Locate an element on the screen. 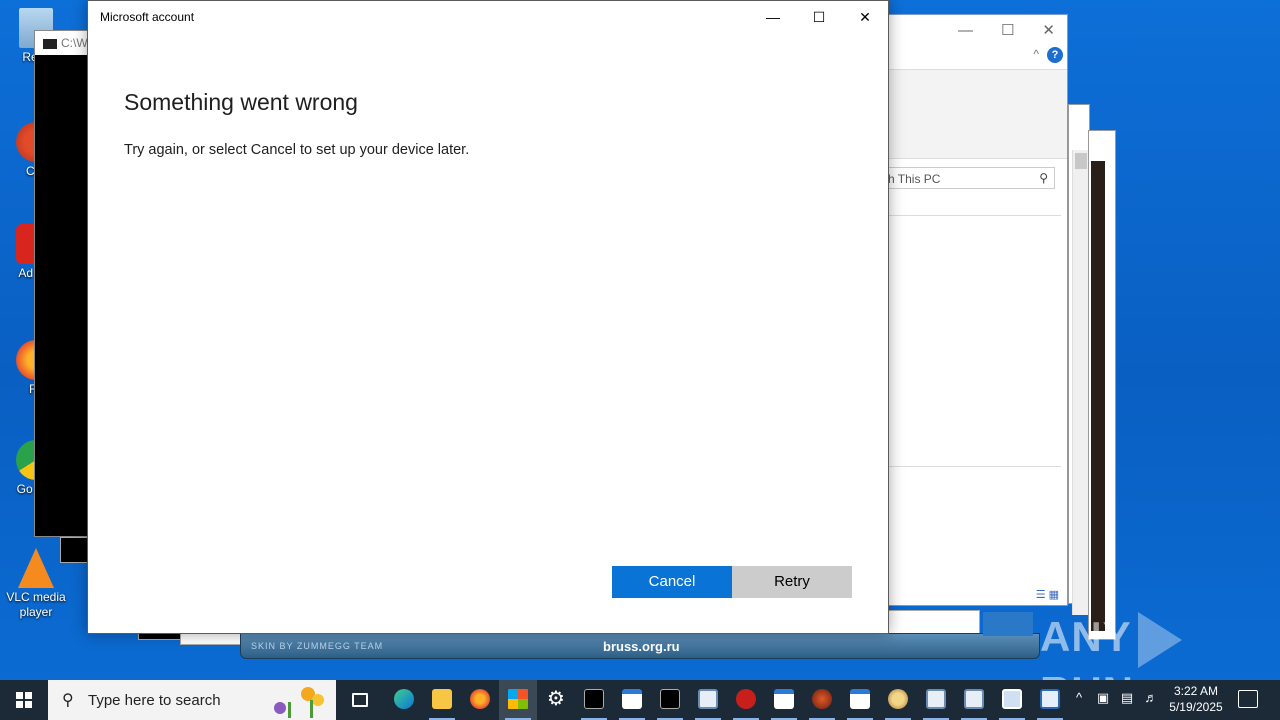  explorer-window-controls: — ☐ ✕ is located at coordinates (992, 30).